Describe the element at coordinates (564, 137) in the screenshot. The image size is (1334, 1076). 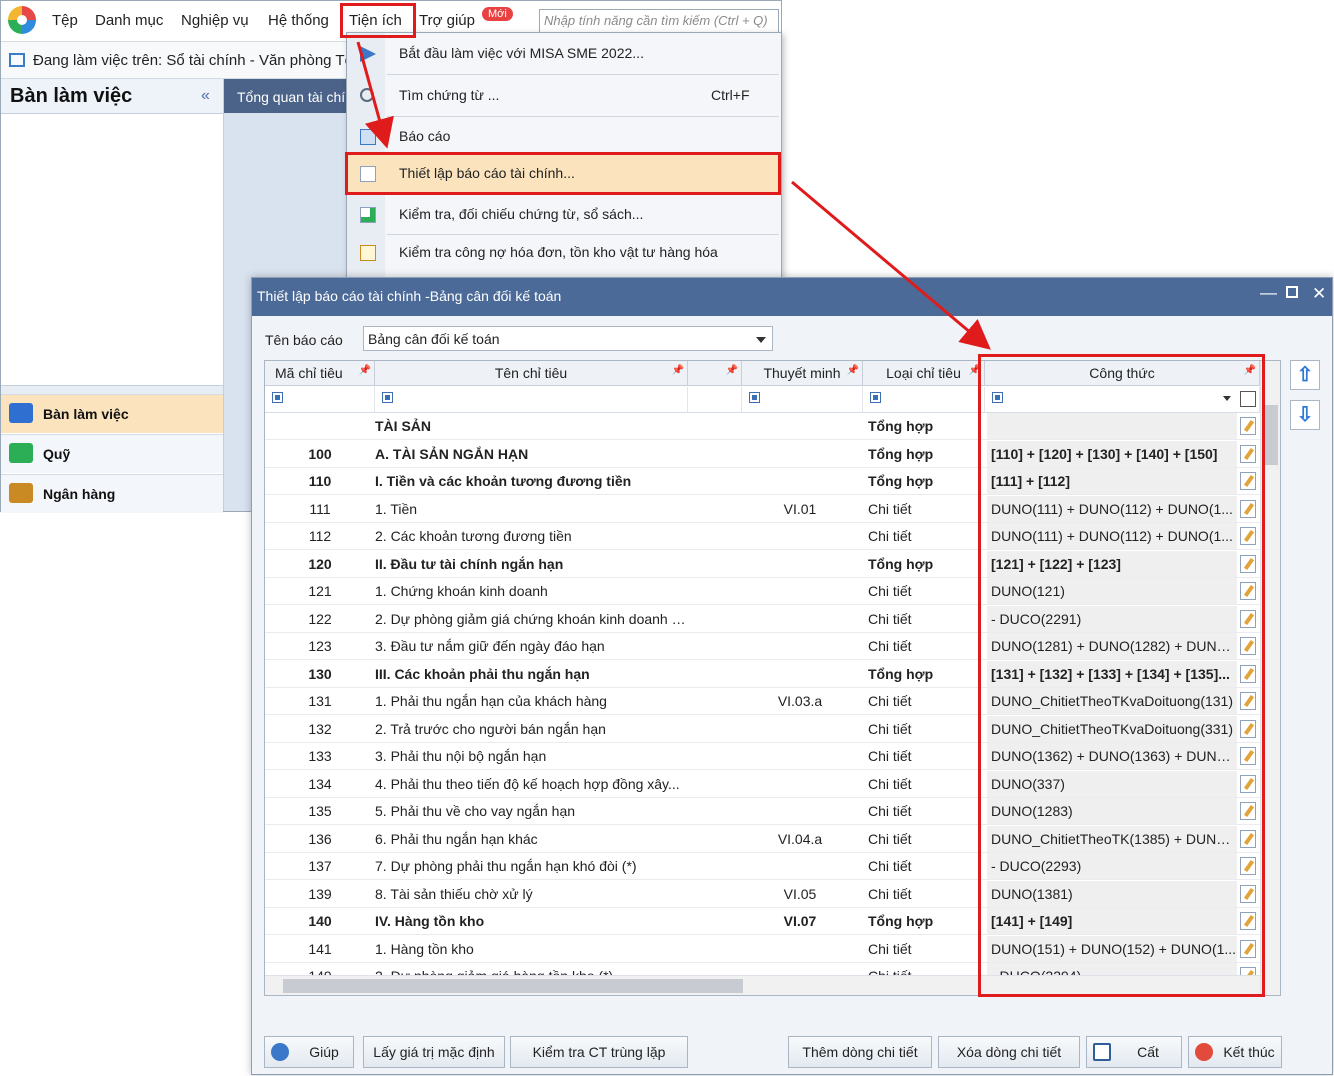
I see `menu-item-reports: Báo cáo` at that location.